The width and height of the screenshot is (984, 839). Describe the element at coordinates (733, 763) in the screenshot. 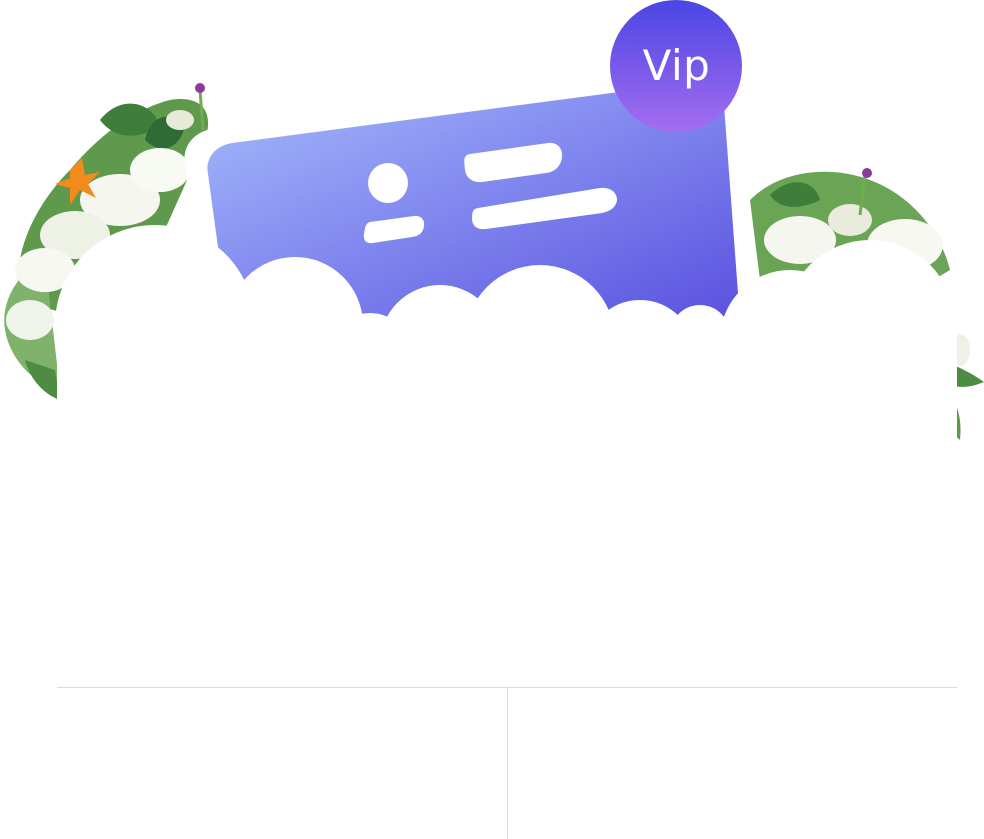

I see `confirm-button` at that location.